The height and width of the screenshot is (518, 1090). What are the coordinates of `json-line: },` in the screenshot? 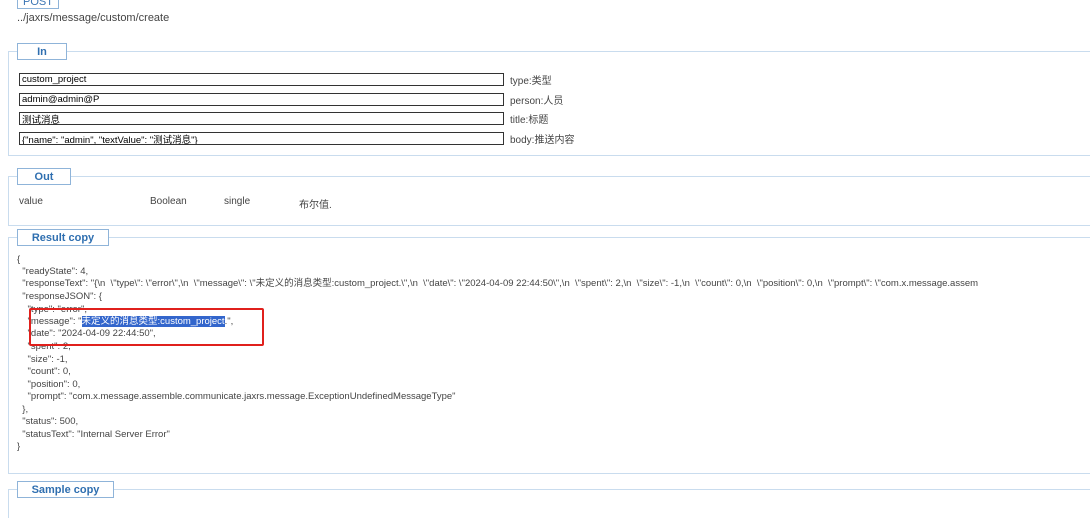 It's located at (23, 409).